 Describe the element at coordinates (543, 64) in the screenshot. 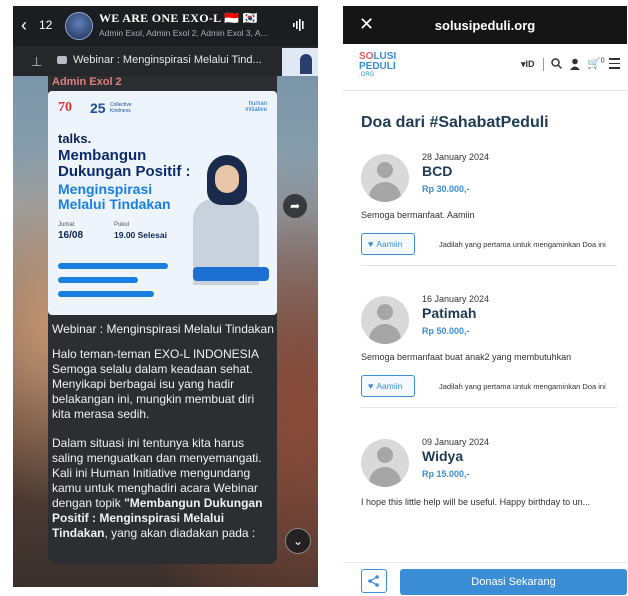

I see `nav-divider` at that location.